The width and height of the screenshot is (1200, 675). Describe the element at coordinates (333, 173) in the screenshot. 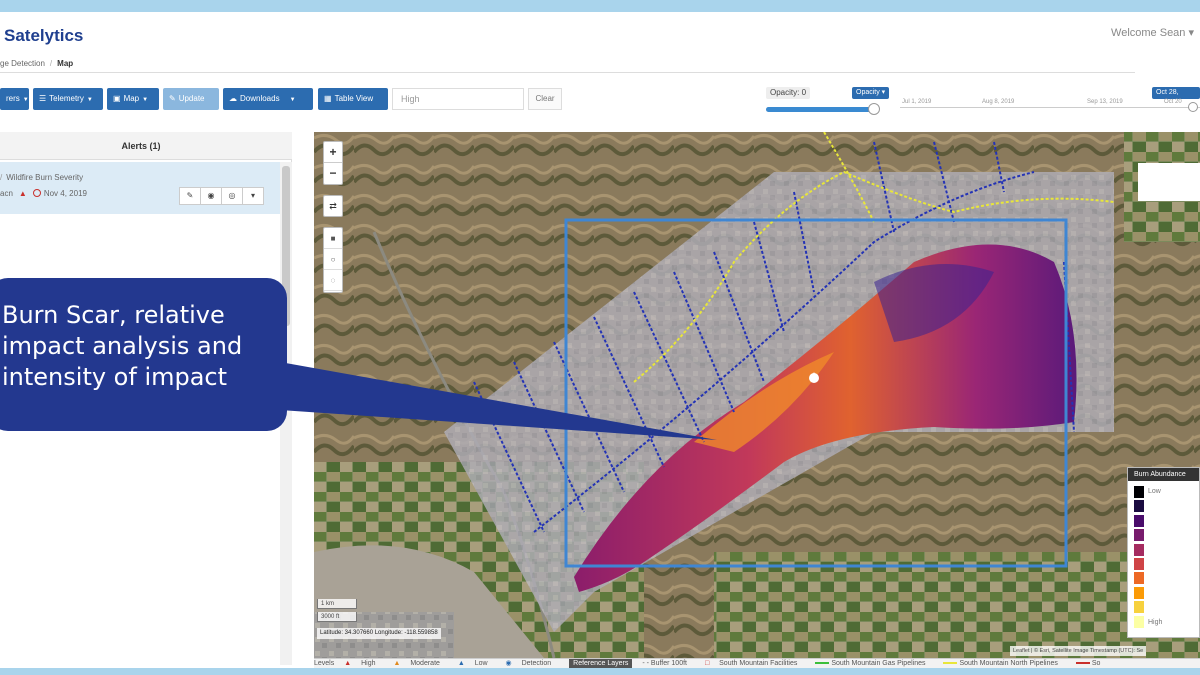

I see `zoom-out-icon: −` at that location.